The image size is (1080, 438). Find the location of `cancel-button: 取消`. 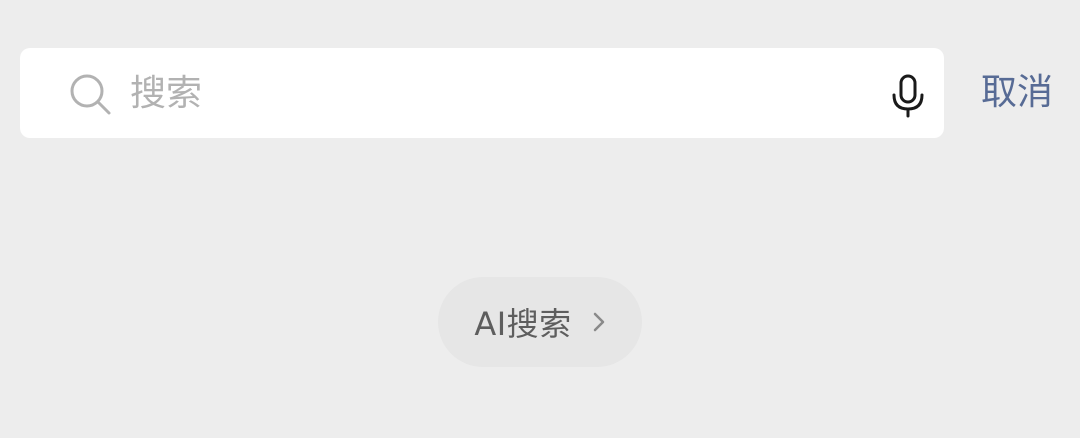

cancel-button: 取消 is located at coordinates (1017, 93).